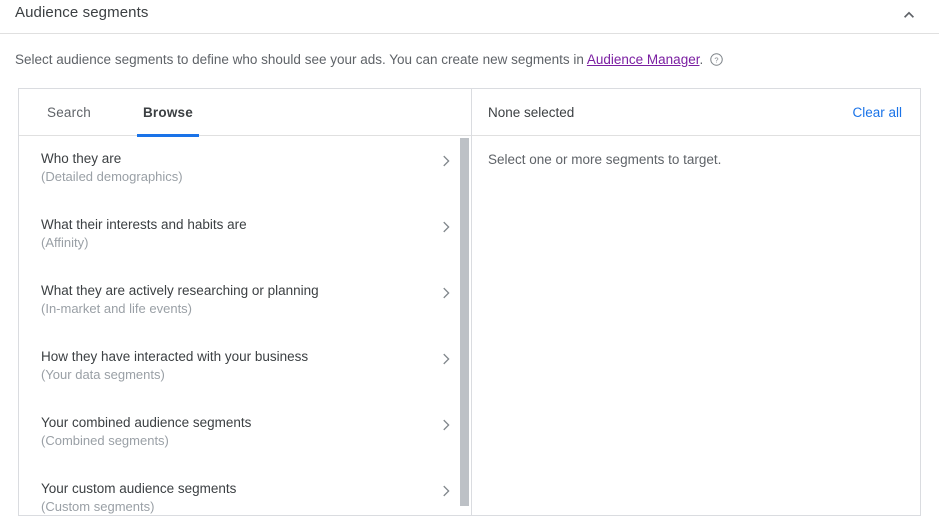 This screenshot has height=529, width=939. I want to click on page-title: Audience segments, so click(82, 12).